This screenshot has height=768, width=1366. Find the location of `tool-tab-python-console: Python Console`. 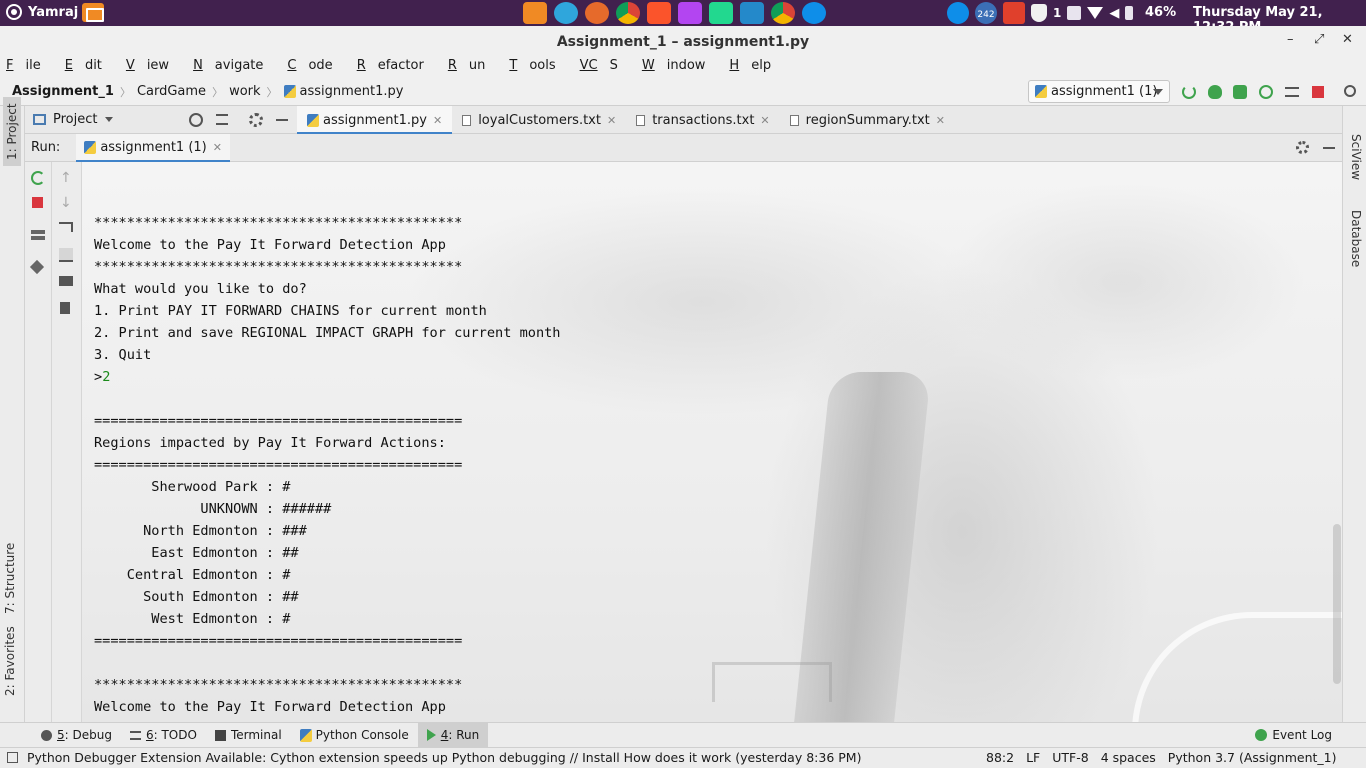

tool-tab-python-console: Python Console is located at coordinates (354, 735).